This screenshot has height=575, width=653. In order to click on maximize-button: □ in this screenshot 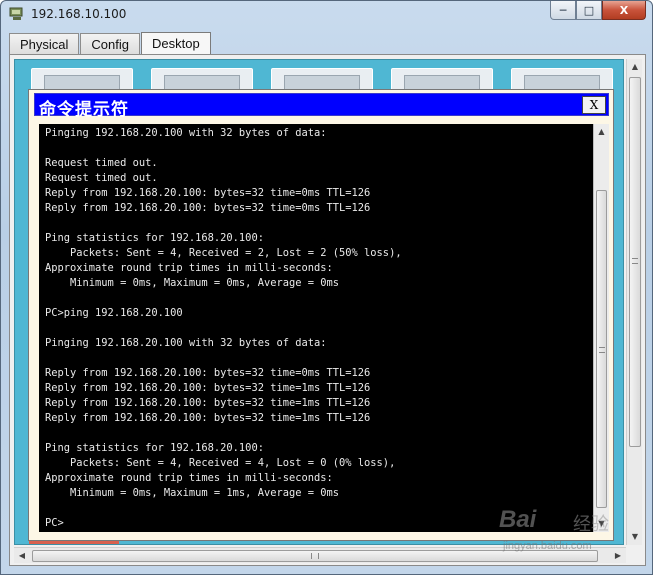, I will do `click(589, 10)`.